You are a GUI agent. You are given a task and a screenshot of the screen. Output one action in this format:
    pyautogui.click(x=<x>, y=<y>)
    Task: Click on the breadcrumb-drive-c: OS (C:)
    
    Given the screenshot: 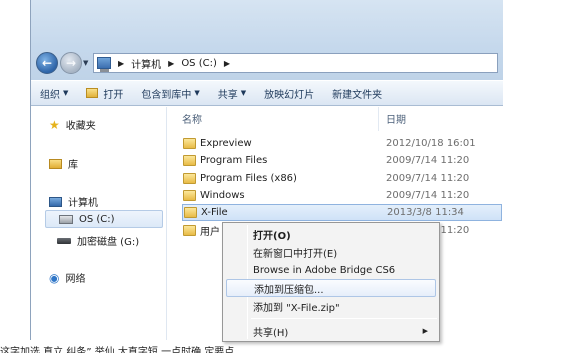 What is the action you would take?
    pyautogui.click(x=199, y=63)
    